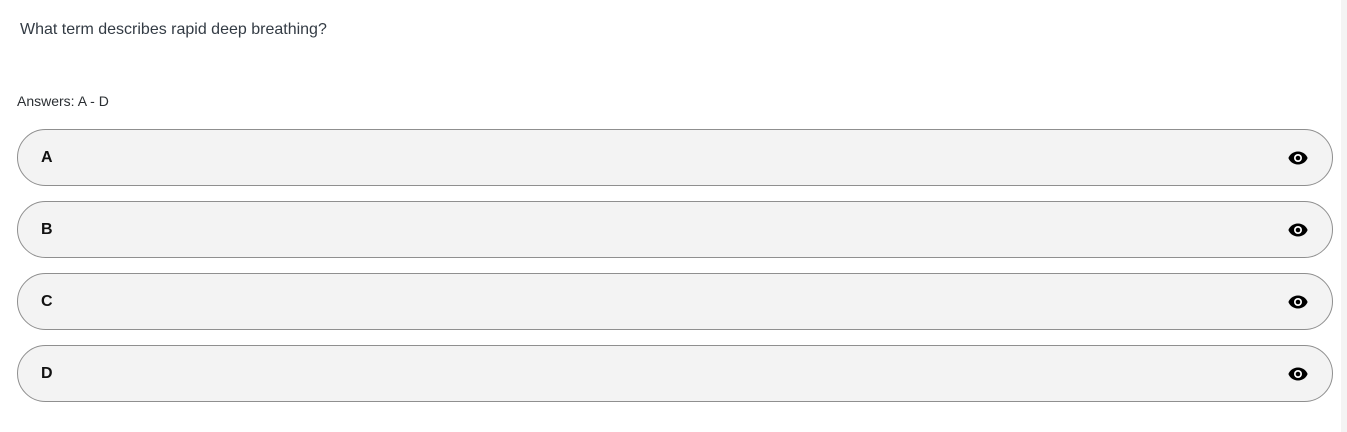  Describe the element at coordinates (47, 301) in the screenshot. I see `answer-letter: C` at that location.